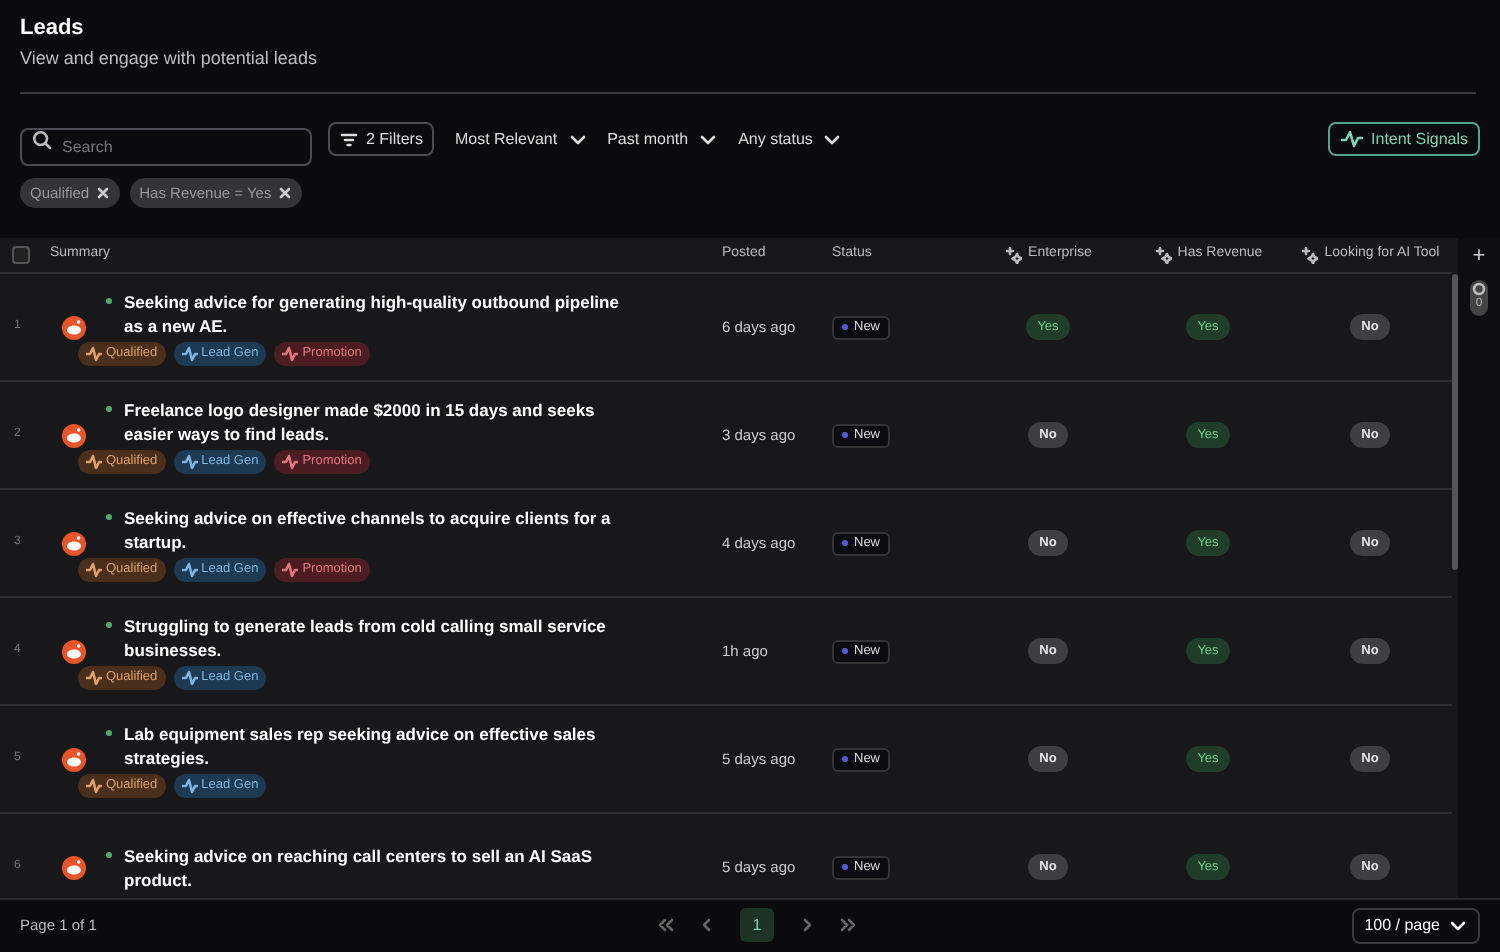  Describe the element at coordinates (366, 637) in the screenshot. I see `lead-summary: Struggling to generate leads from cold calling small service businesses.` at that location.